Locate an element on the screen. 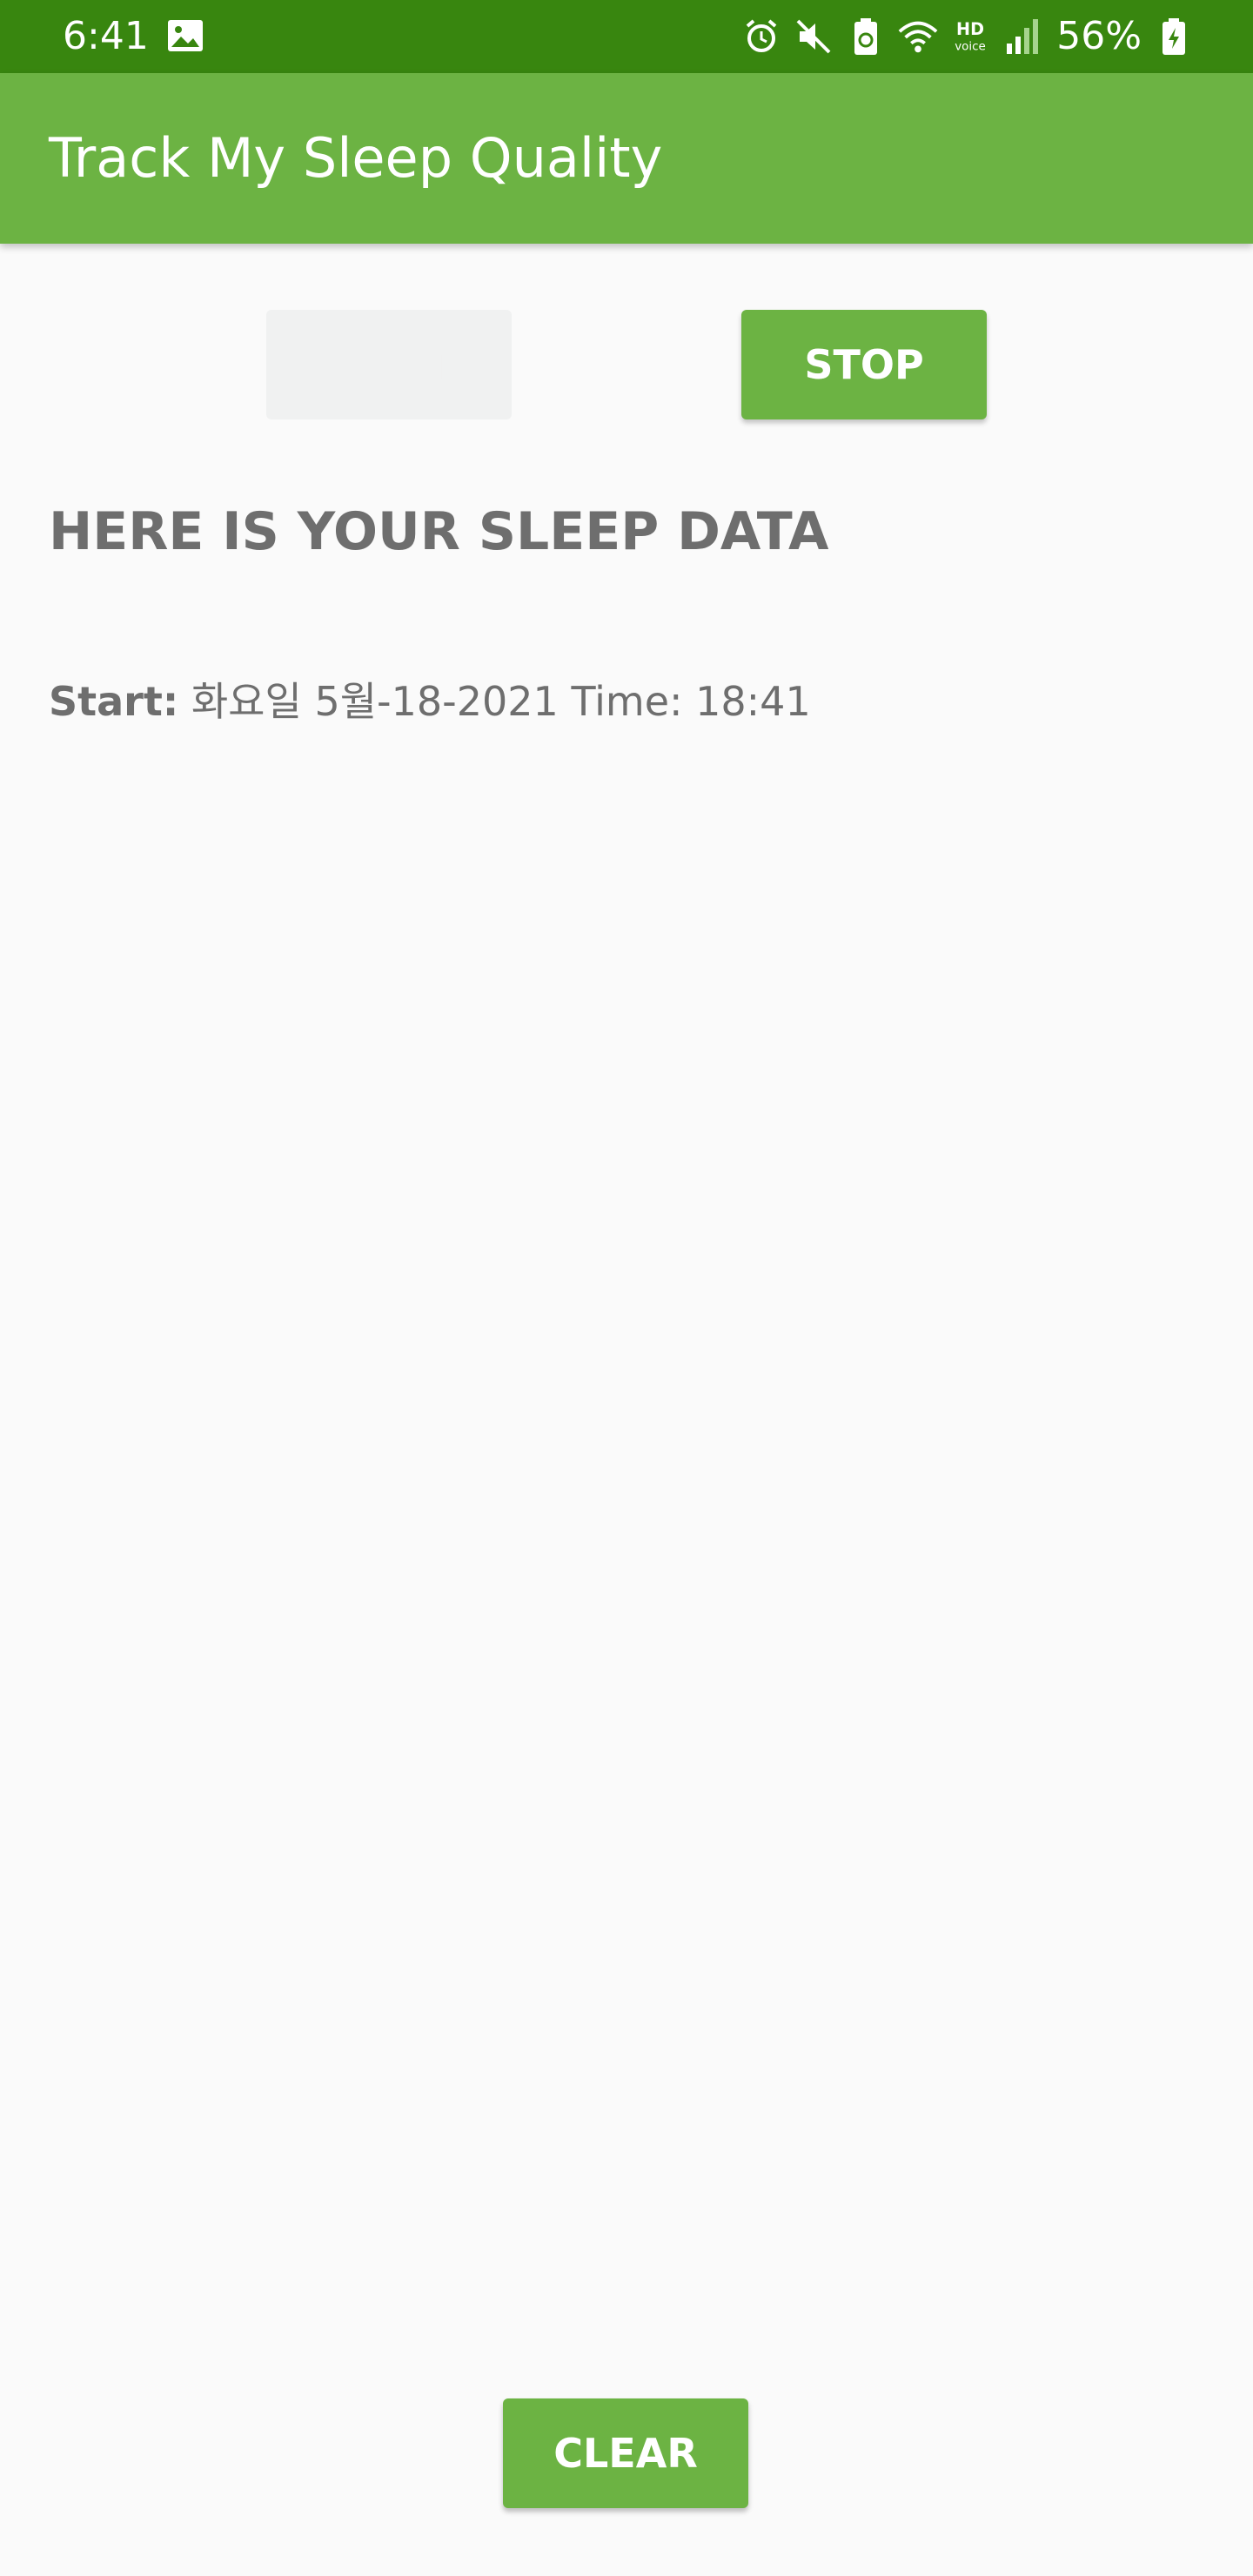  wifi-icon is located at coordinates (918, 37).